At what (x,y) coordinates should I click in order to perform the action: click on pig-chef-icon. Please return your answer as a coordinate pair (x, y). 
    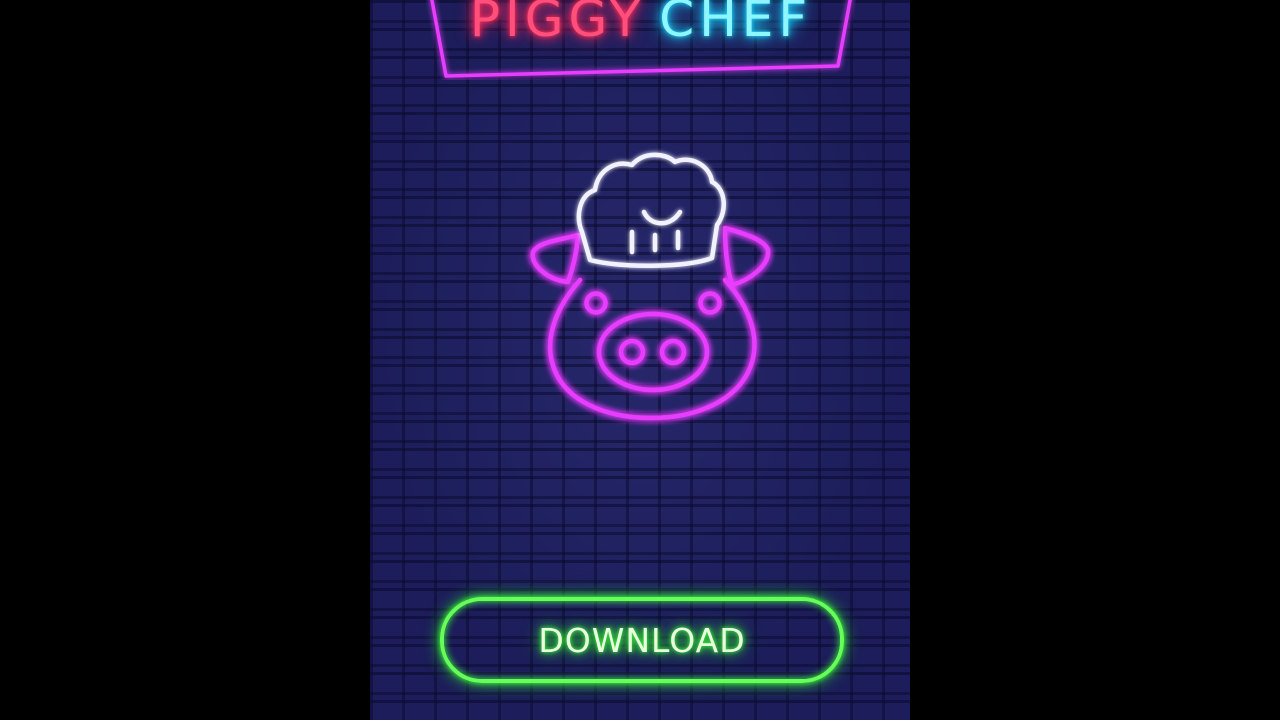
    Looking at the image, I should click on (650, 285).